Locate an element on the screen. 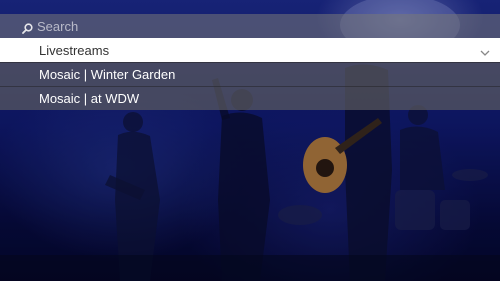 The image size is (500, 281). chevron-down-icon is located at coordinates (485, 50).